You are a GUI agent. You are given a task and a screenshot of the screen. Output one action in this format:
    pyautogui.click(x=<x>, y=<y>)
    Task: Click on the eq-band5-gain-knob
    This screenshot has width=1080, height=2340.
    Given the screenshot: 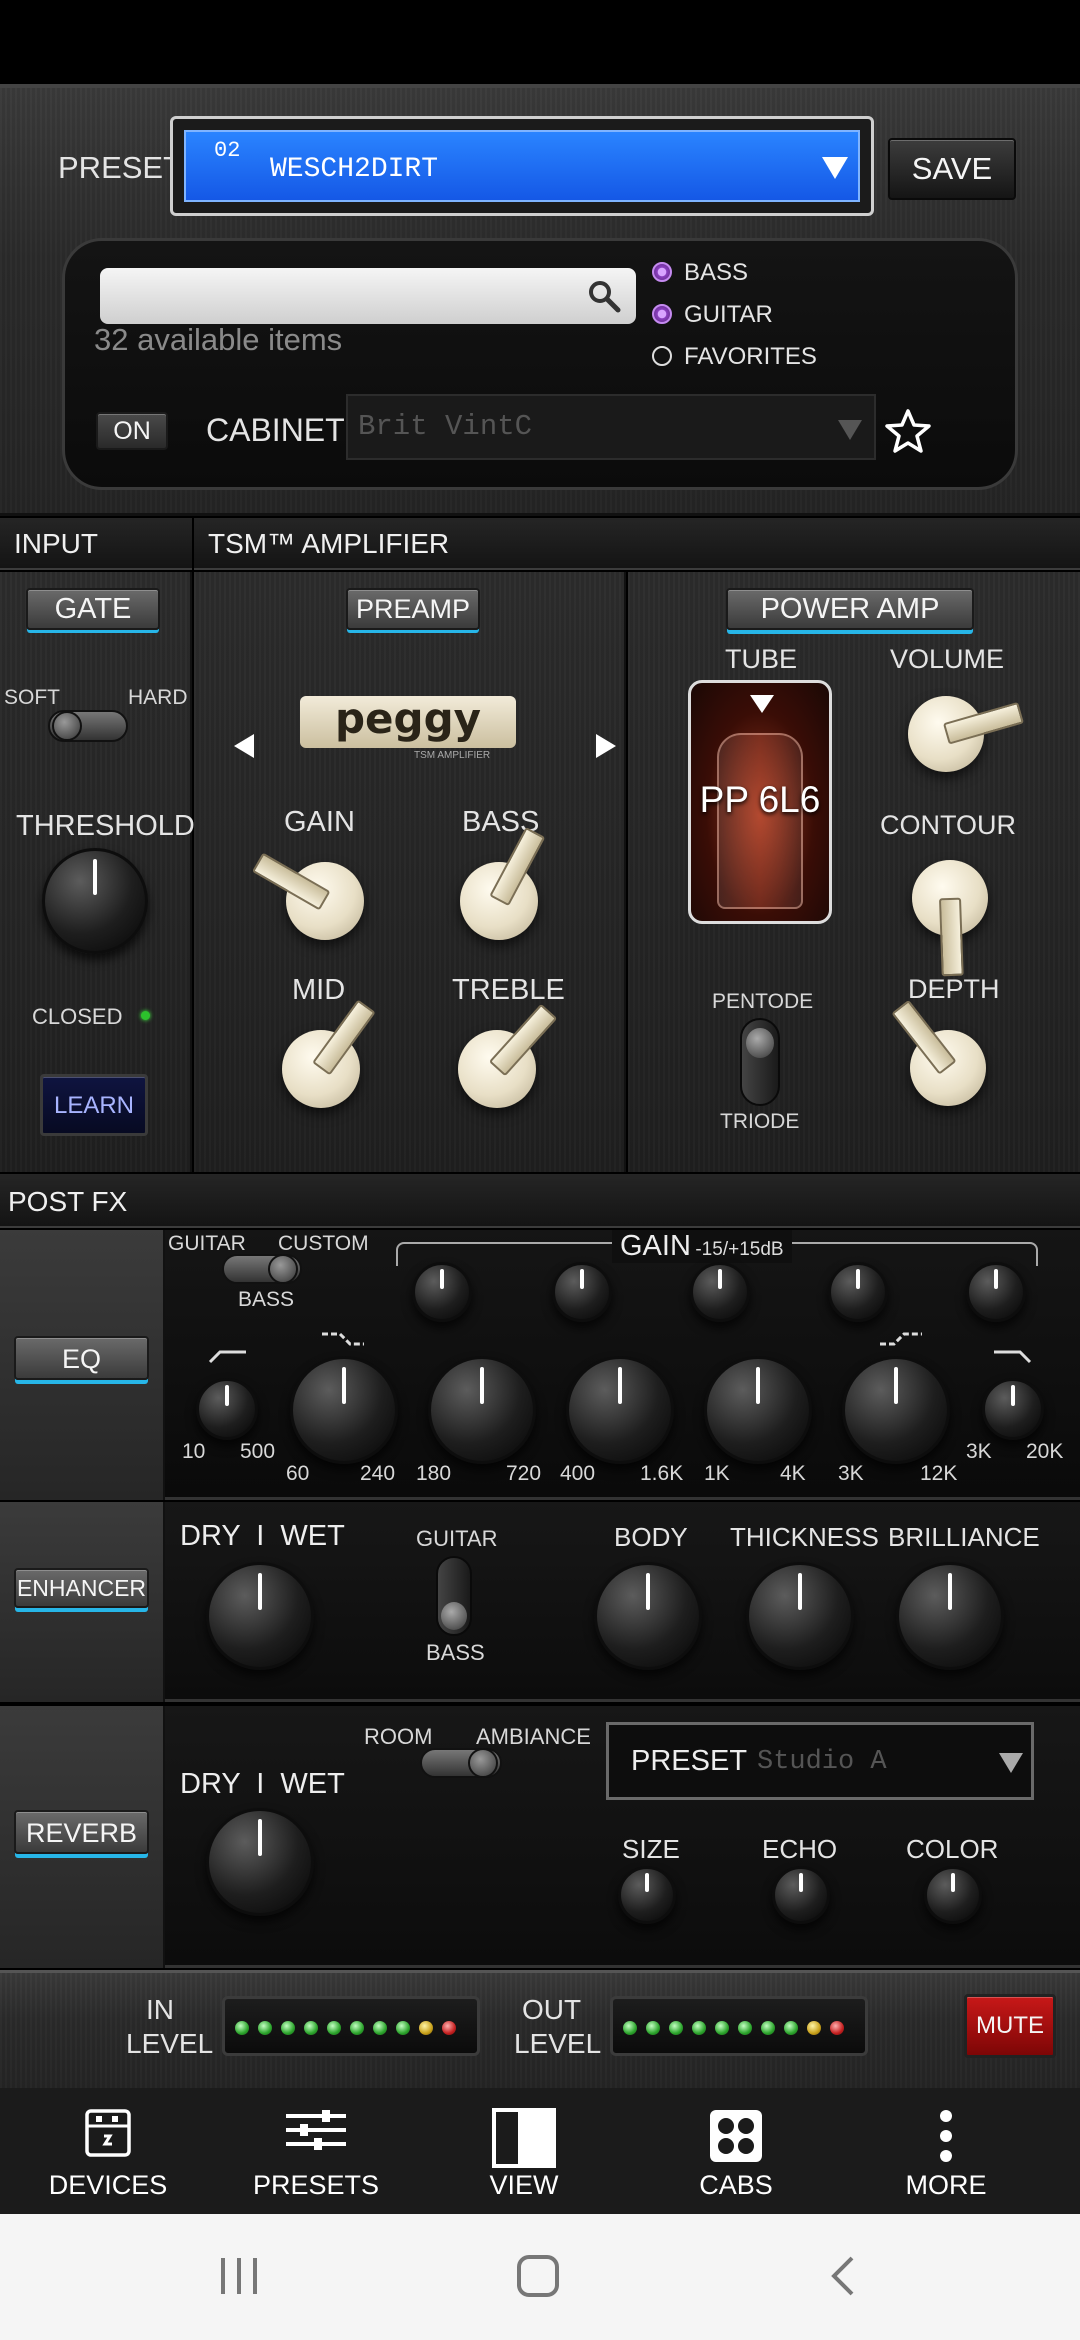 What is the action you would take?
    pyautogui.click(x=858, y=1292)
    